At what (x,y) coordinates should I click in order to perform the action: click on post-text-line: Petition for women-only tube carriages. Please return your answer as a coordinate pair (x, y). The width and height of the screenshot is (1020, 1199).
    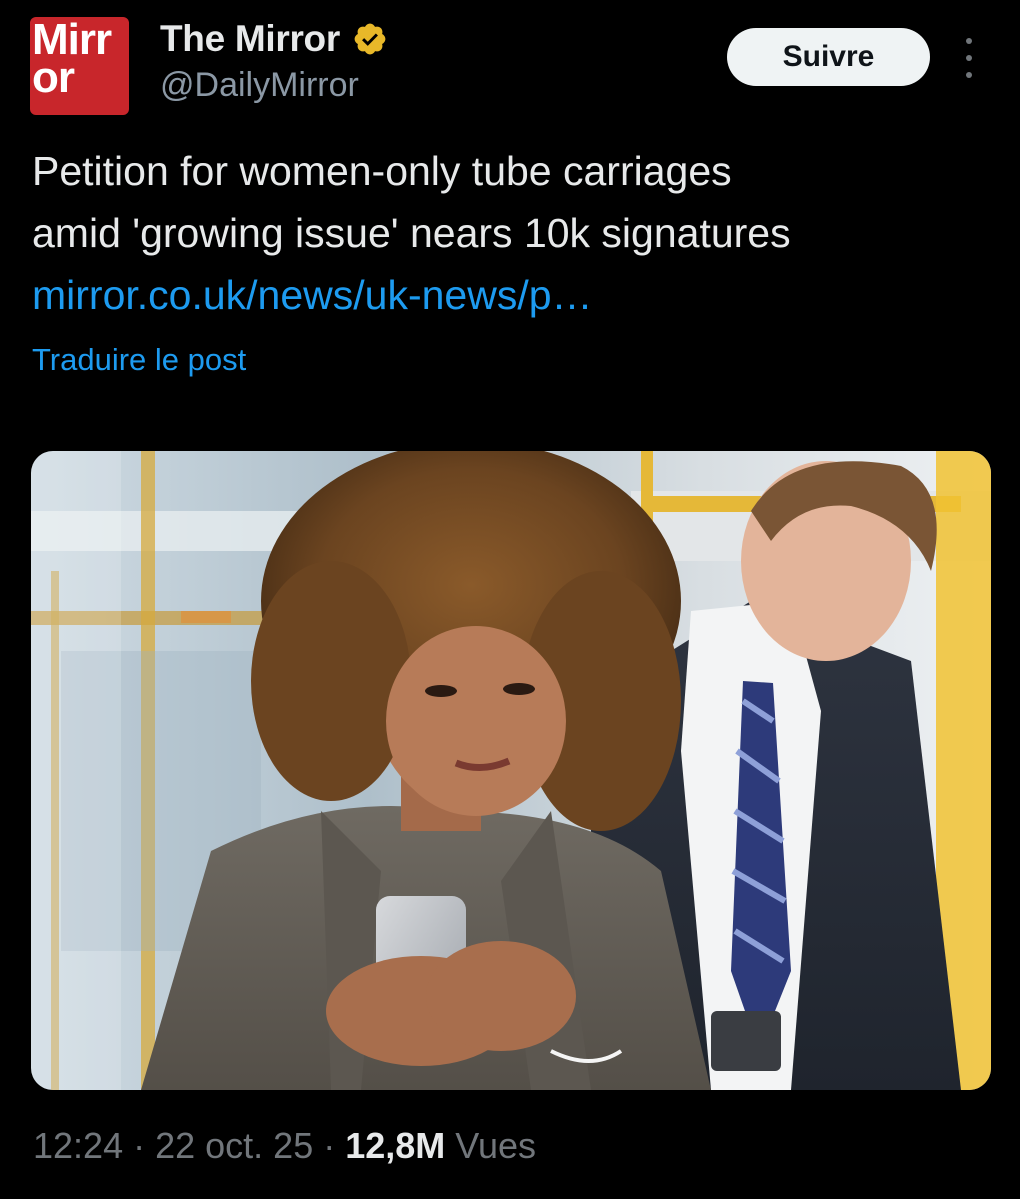
    Looking at the image, I should click on (382, 171).